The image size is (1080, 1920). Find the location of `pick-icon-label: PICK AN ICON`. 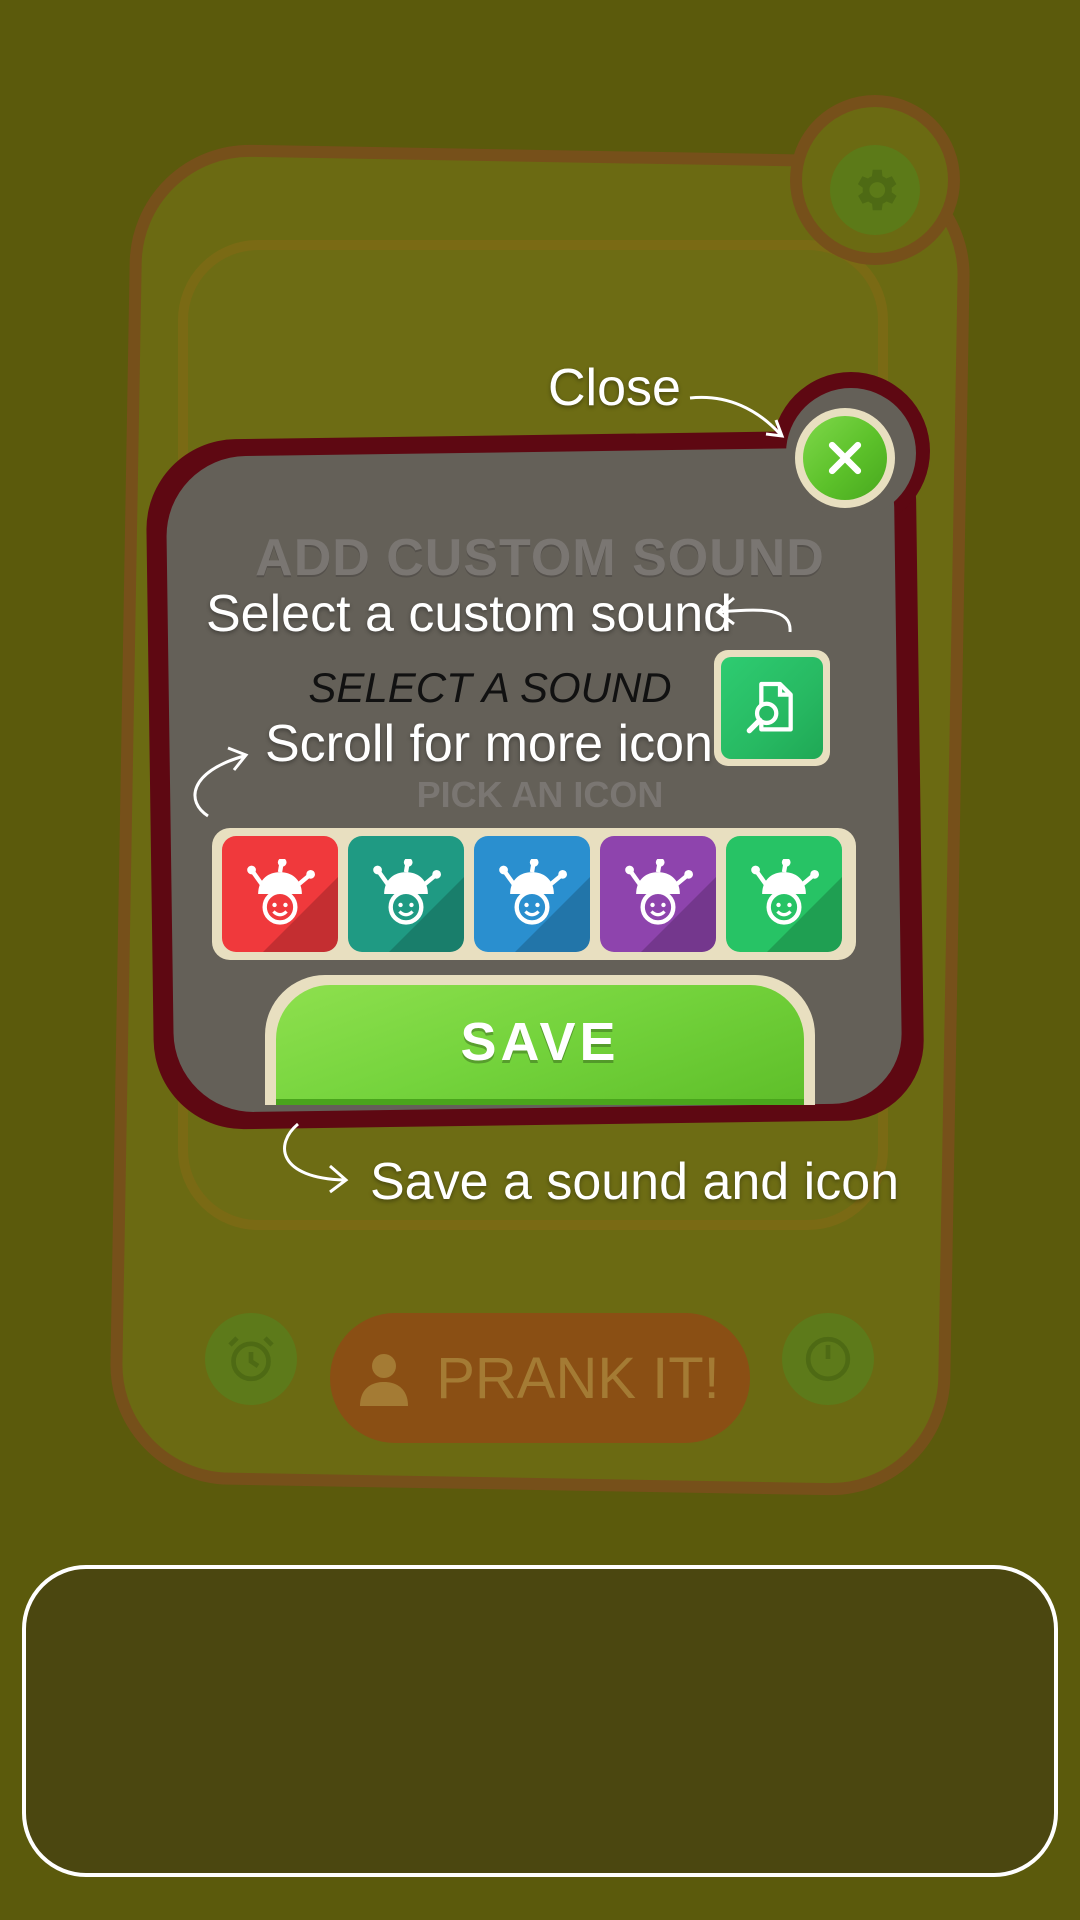

pick-icon-label: PICK AN ICON is located at coordinates (540, 794).